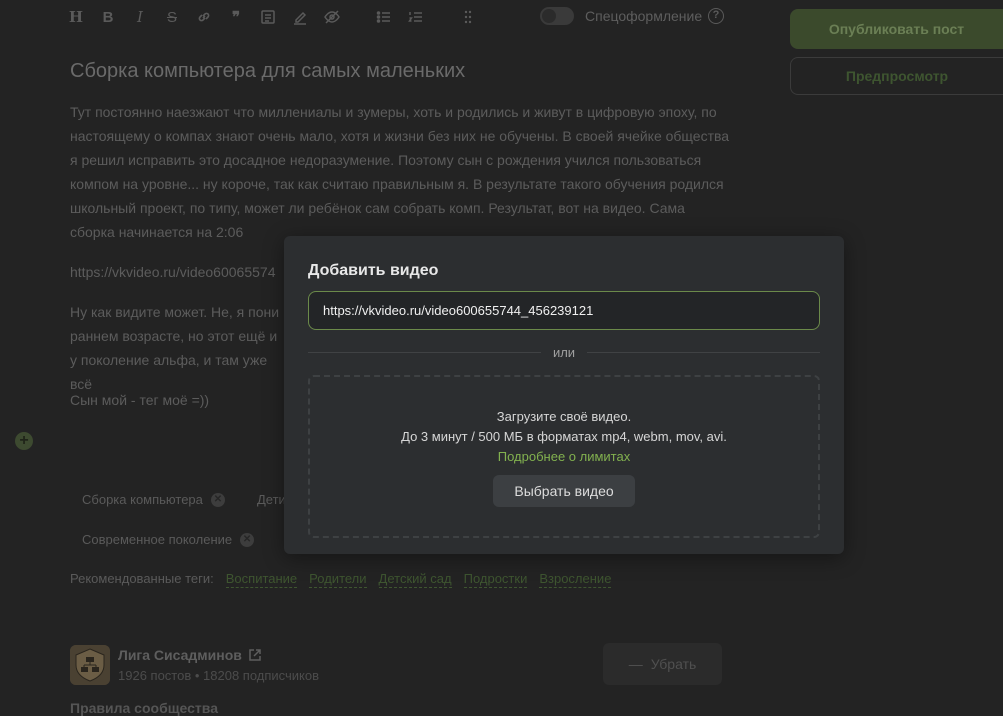  I want to click on add-block-button: +, so click(24, 441).